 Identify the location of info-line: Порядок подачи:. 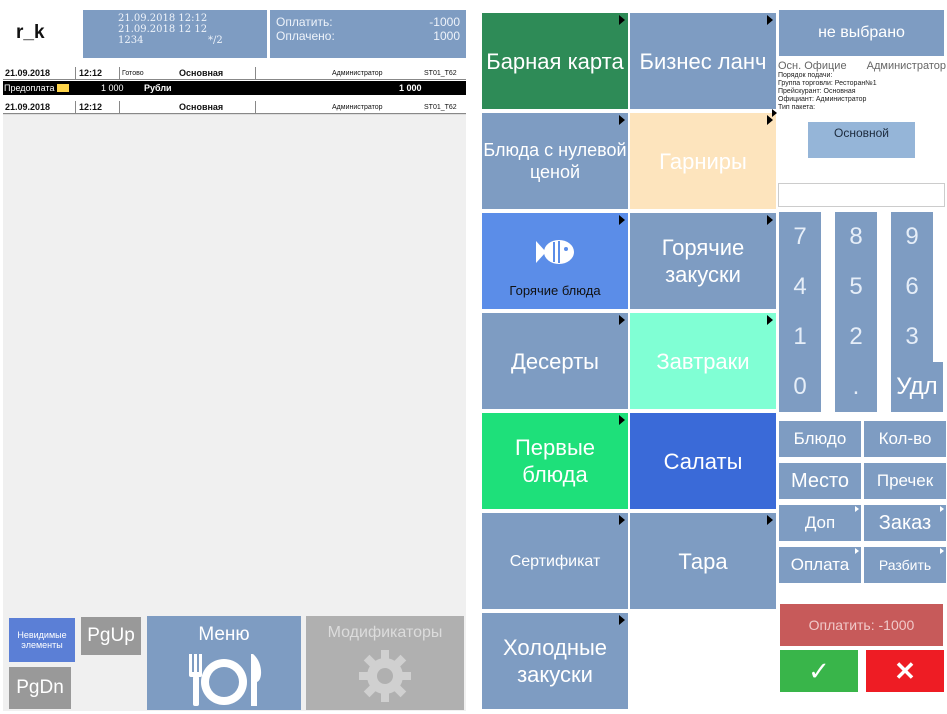
(805, 75).